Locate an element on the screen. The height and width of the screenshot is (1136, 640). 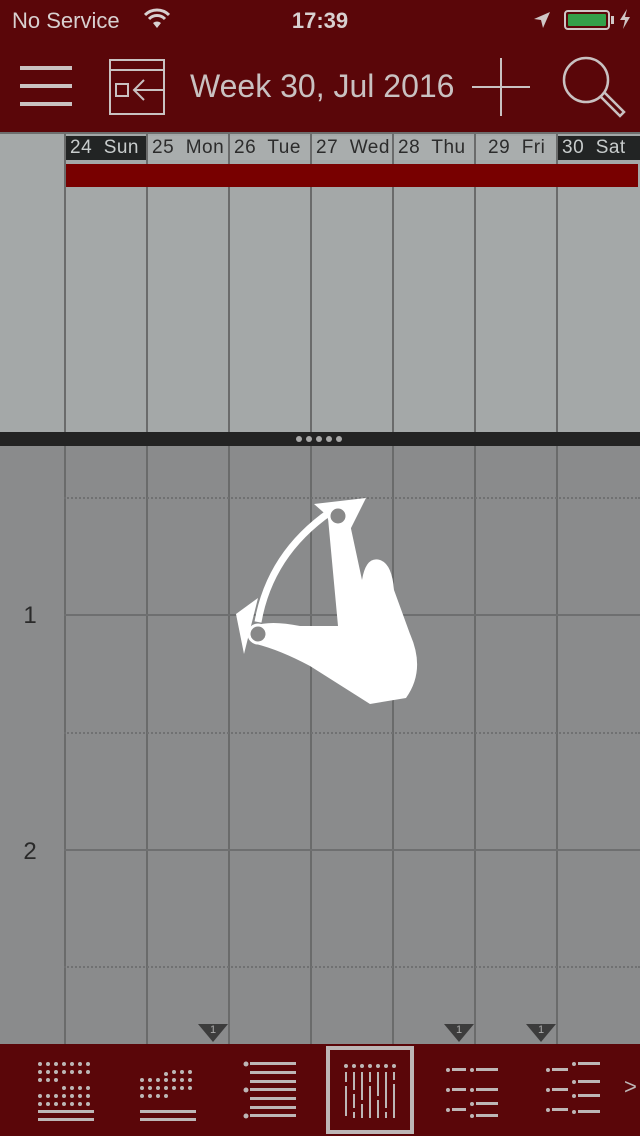
page-title: Week 30, Jul 2016 is located at coordinates (322, 86).